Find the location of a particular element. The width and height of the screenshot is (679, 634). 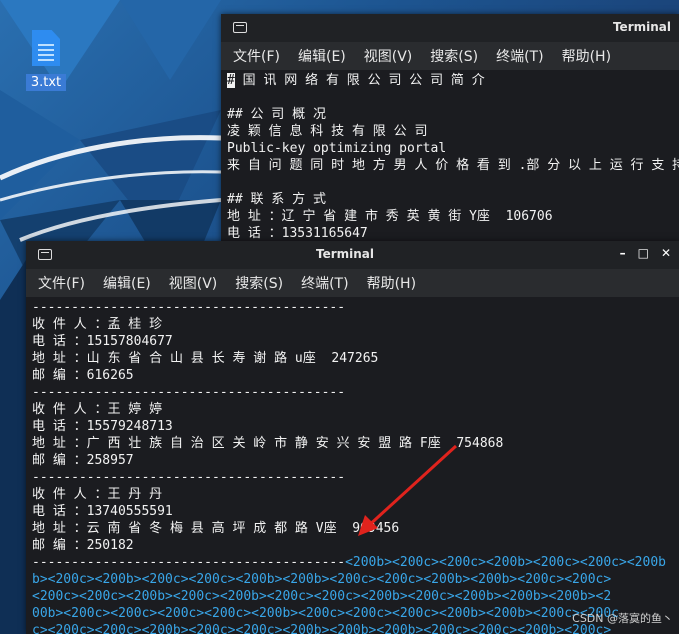

red-arrow-annotation is located at coordinates (408, 490).